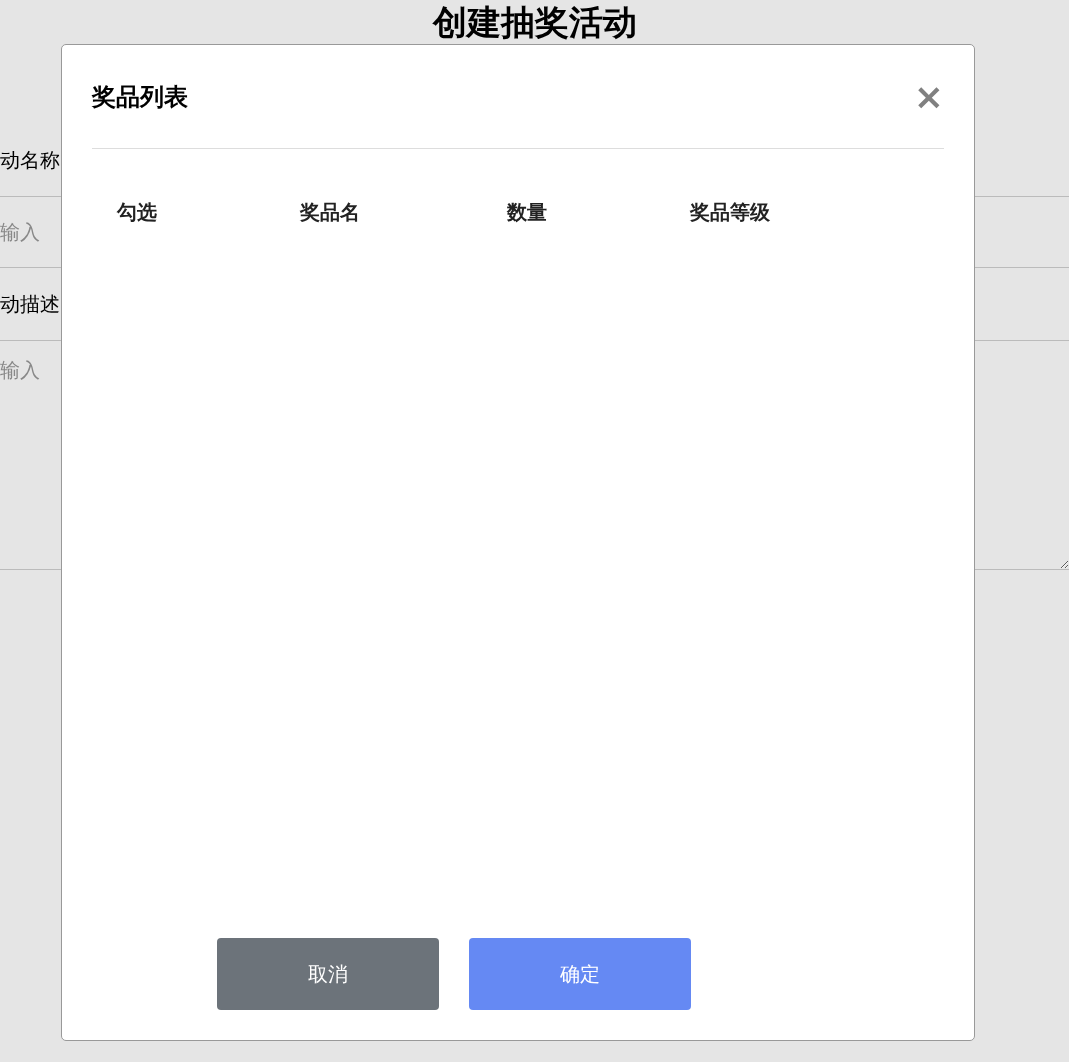 This screenshot has height=1062, width=1069. I want to click on field-label: 动名称, so click(30, 160).